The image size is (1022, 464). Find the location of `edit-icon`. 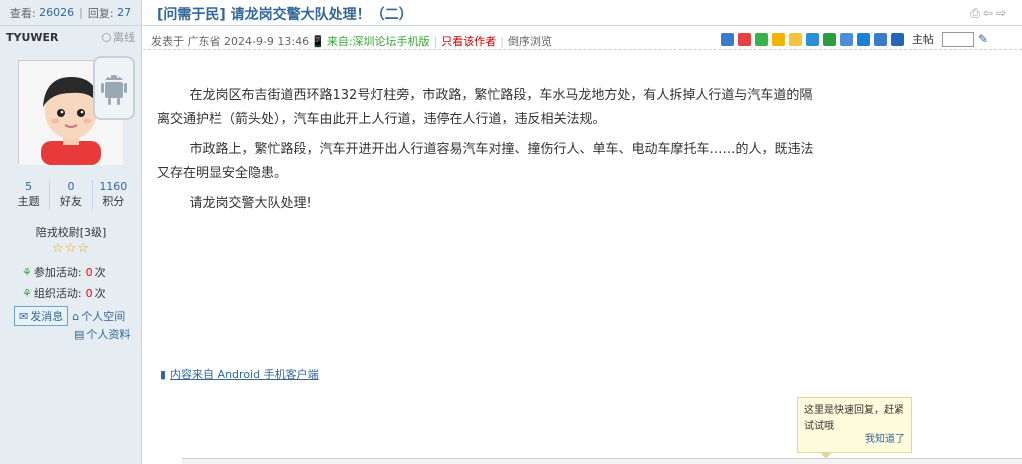

edit-icon is located at coordinates (863, 39).